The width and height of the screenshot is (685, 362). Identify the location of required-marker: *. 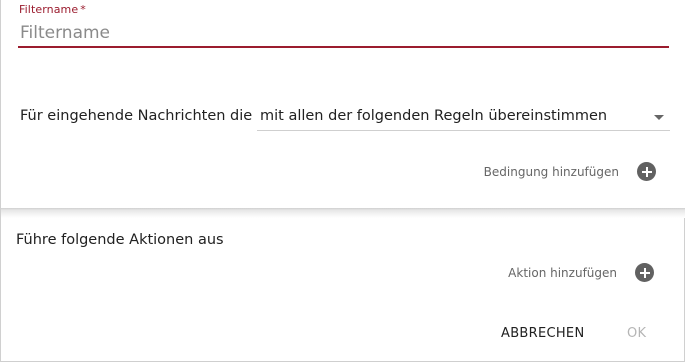
(83, 9).